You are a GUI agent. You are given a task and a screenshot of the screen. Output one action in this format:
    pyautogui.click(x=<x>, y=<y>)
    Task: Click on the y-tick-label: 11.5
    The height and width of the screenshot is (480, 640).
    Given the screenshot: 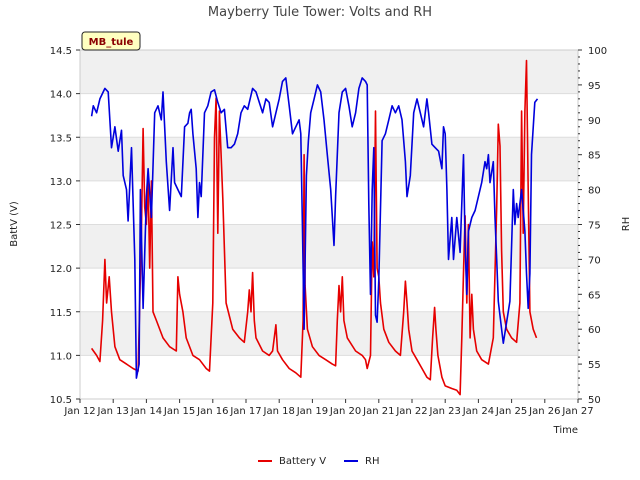 What is the action you would take?
    pyautogui.click(x=61, y=313)
    